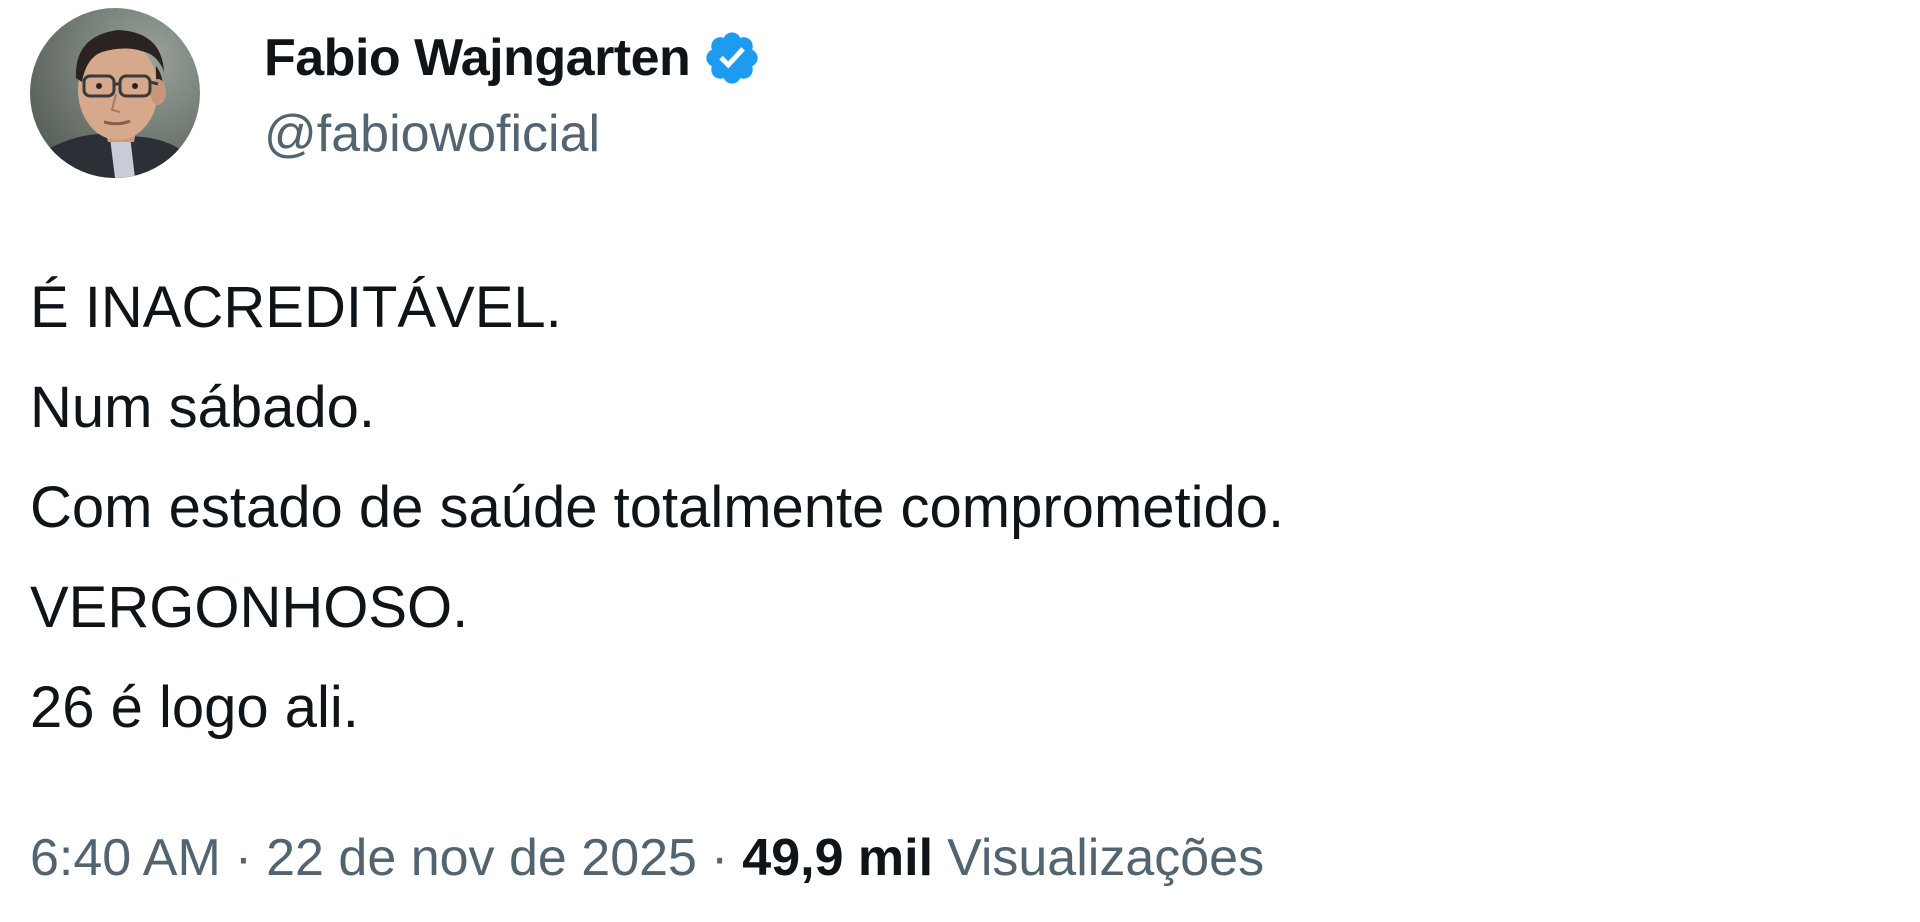 This screenshot has height=922, width=1920. Describe the element at coordinates (481, 858) in the screenshot. I see `tweet-date: 22 de nov de 2025` at that location.